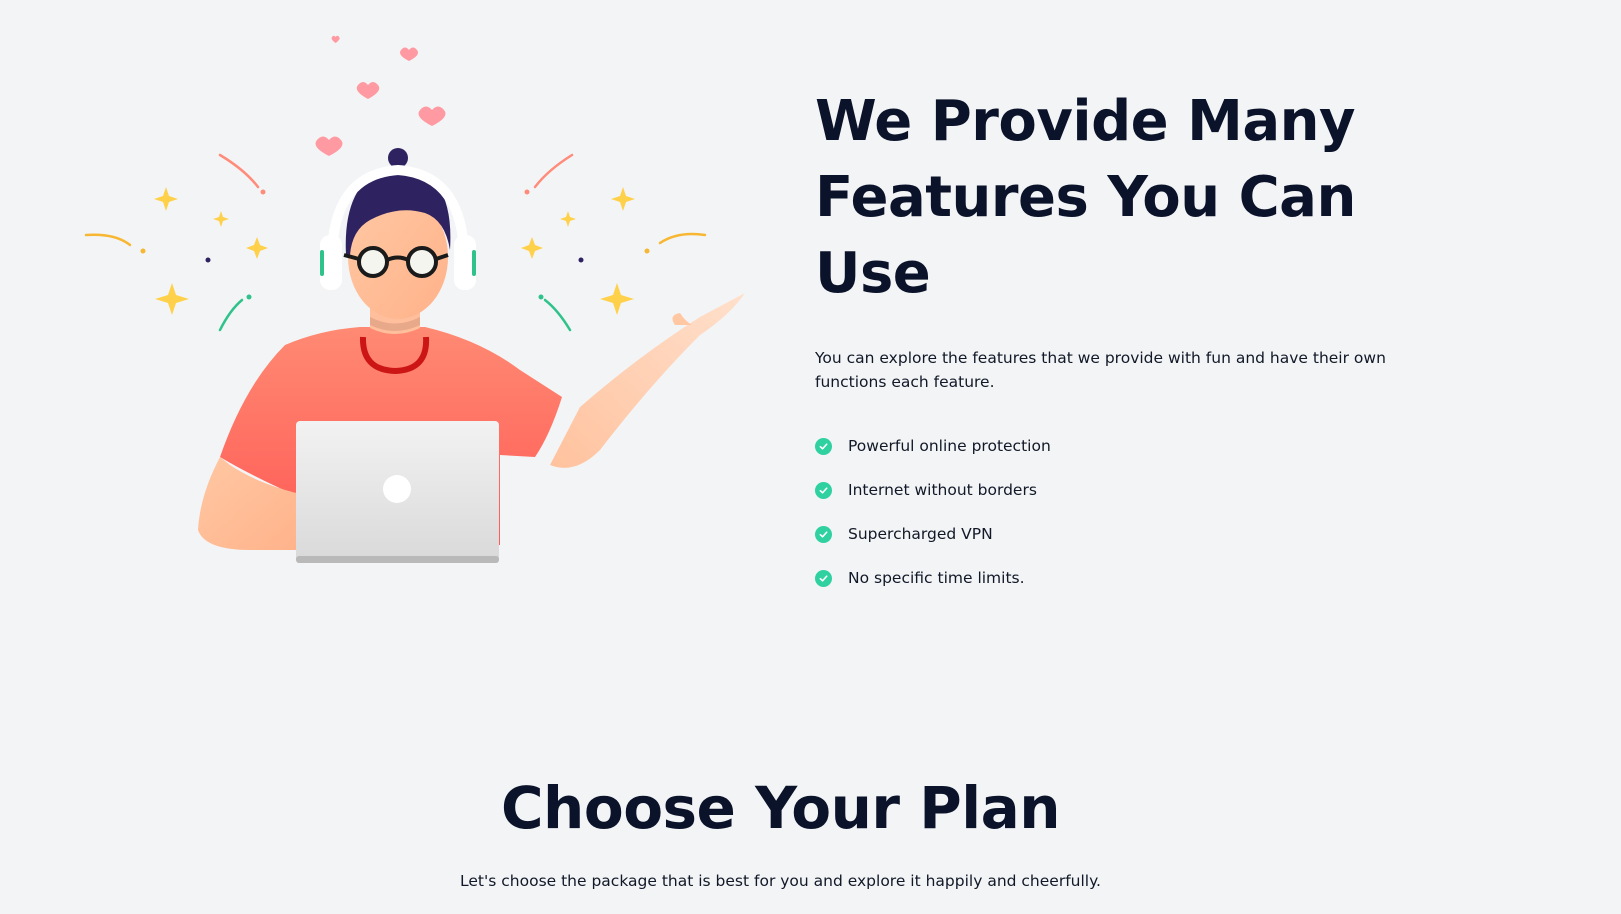 This screenshot has width=1621, height=914. What do you see at coordinates (942, 490) in the screenshot?
I see `feature-item-label: Internet without borders` at bounding box center [942, 490].